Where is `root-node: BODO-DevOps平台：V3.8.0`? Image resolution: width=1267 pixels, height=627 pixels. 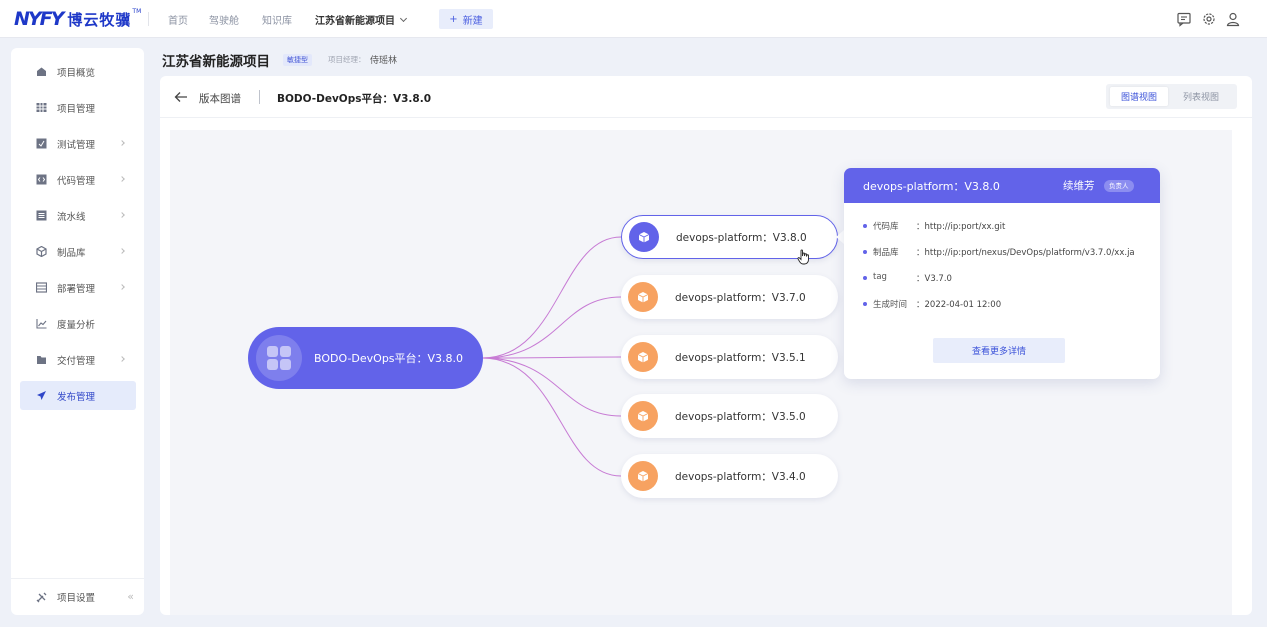
root-node: BODO-DevOps平台：V3.8.0 is located at coordinates (365, 358).